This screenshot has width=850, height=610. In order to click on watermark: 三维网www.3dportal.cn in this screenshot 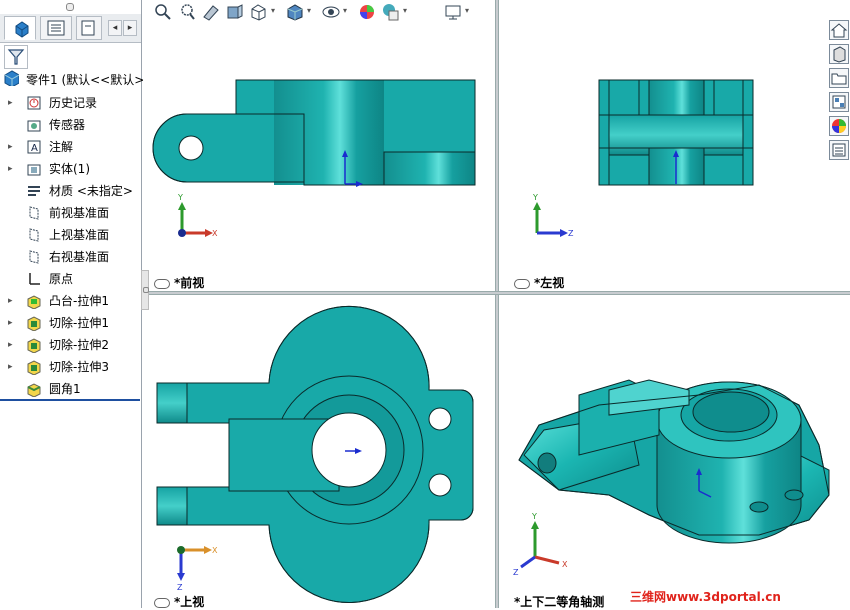, I will do `click(705, 597)`.